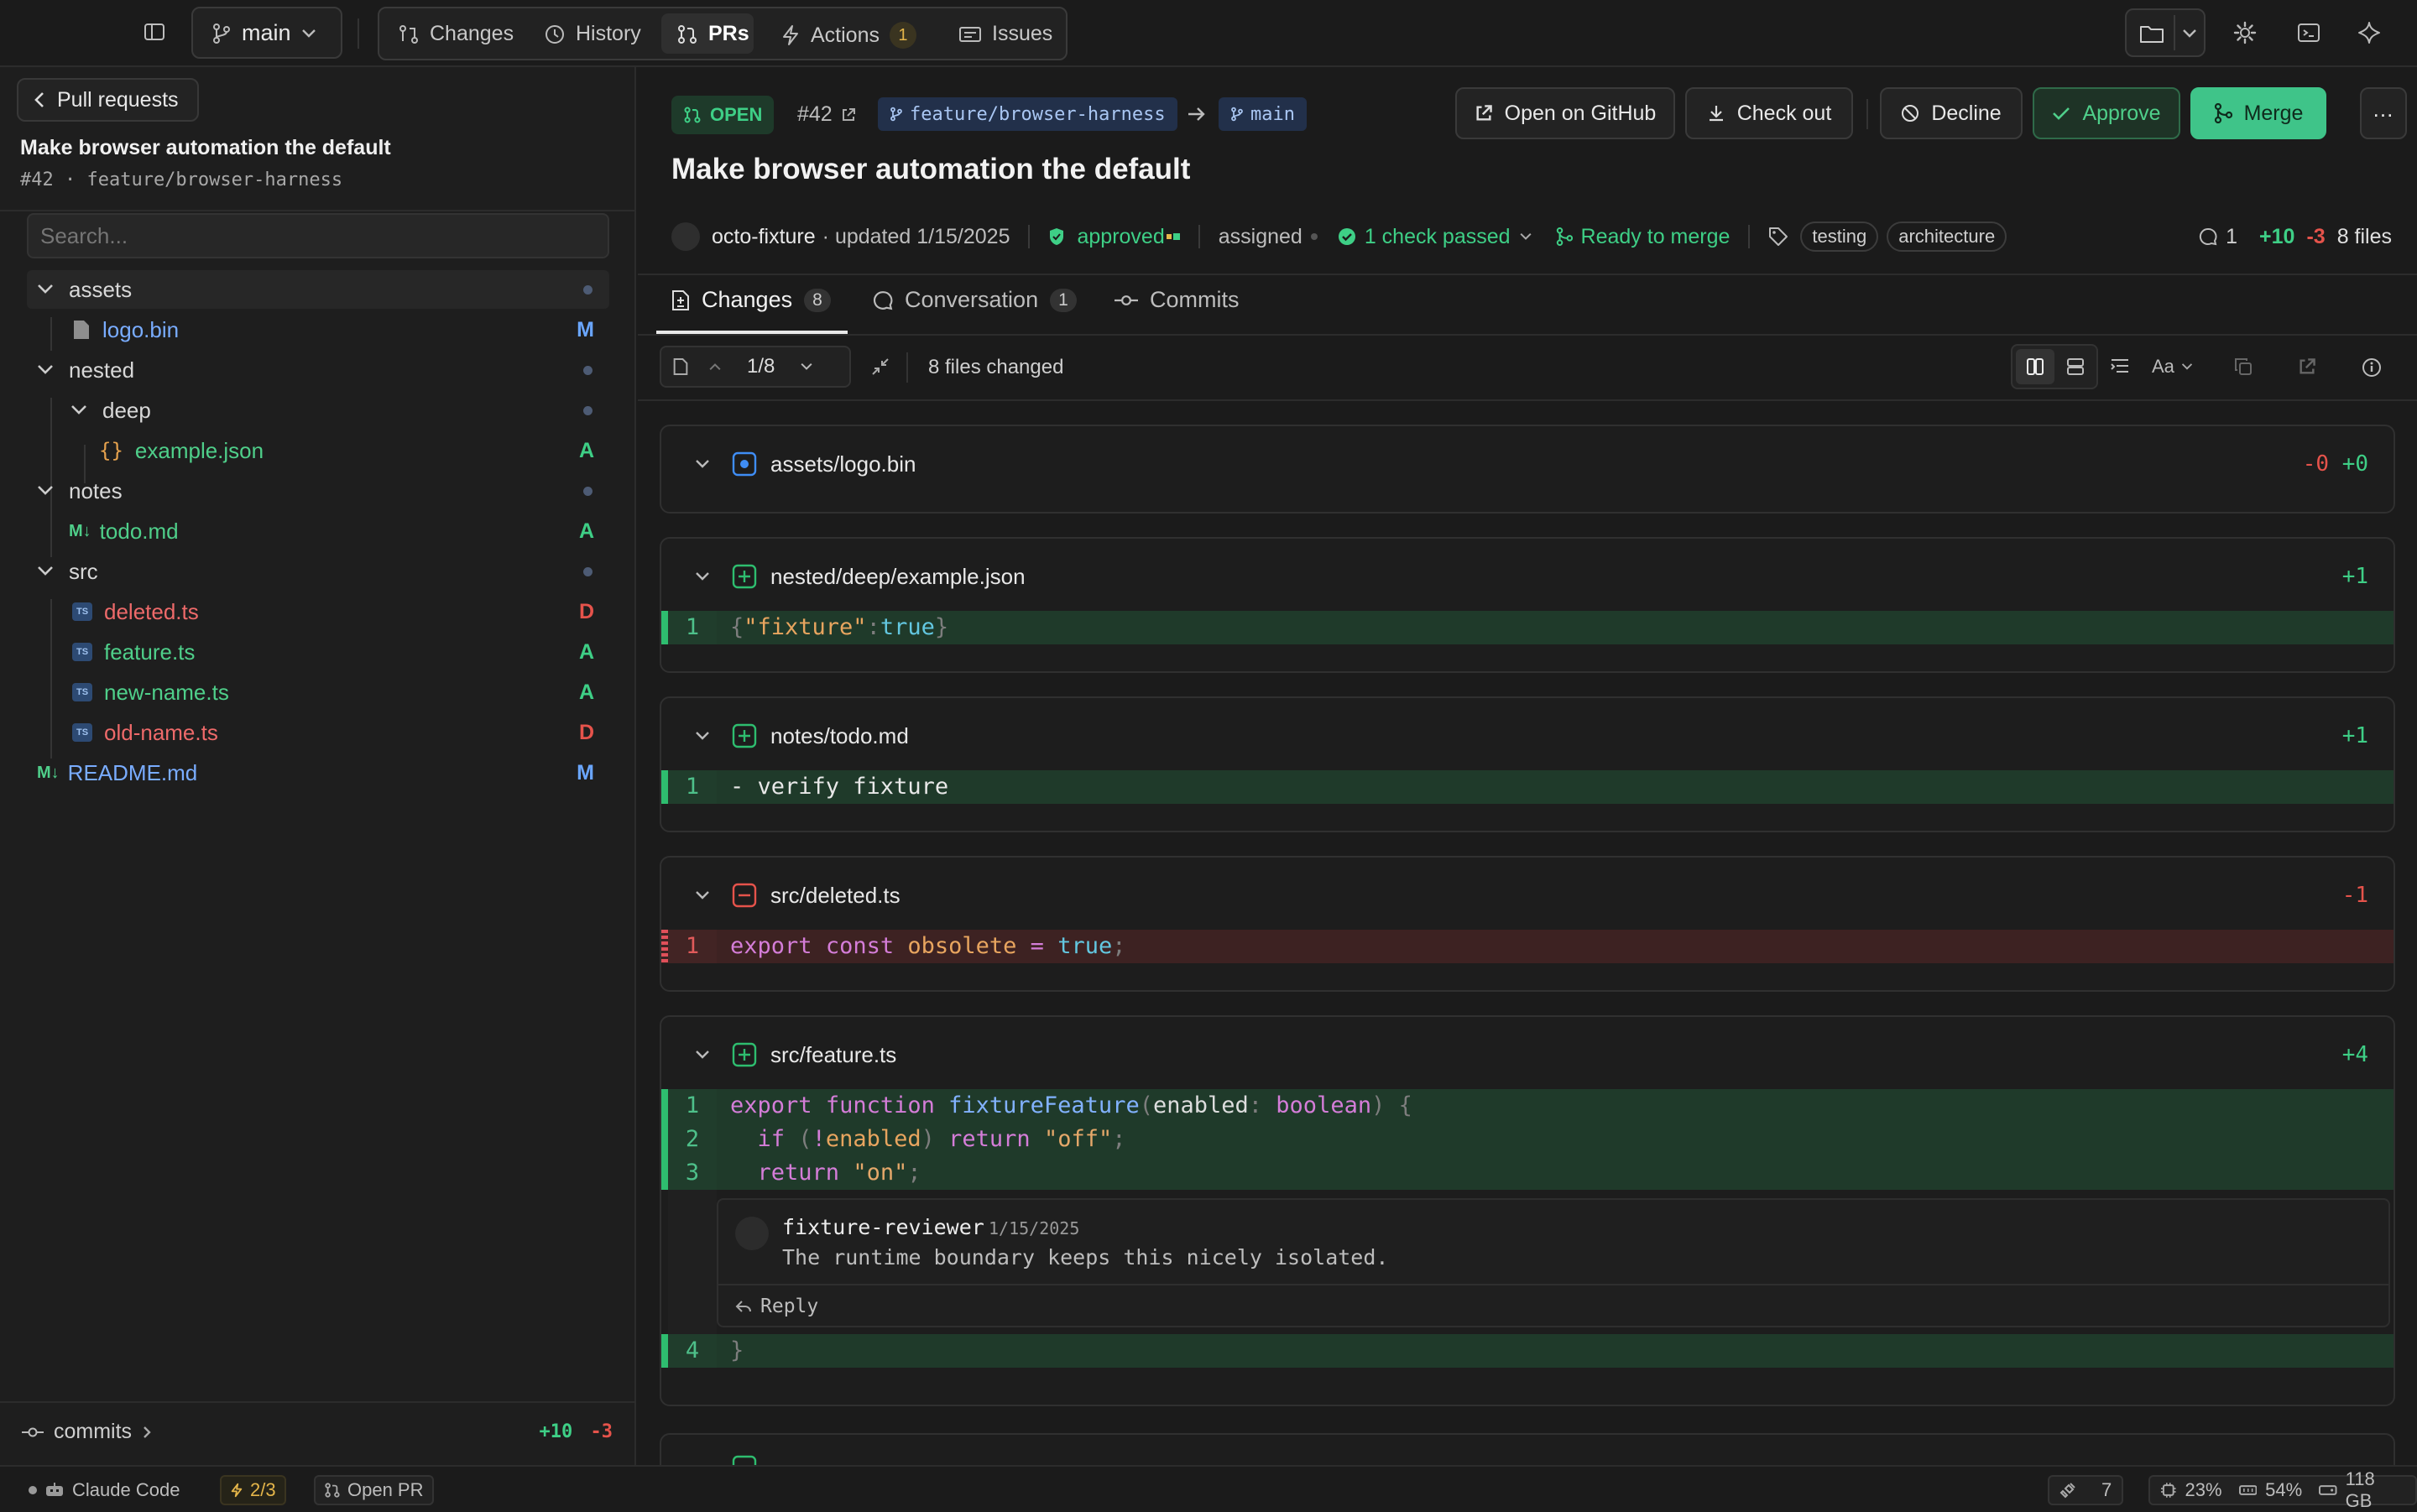  I want to click on sparkle-assistant-icon, so click(2369, 32).